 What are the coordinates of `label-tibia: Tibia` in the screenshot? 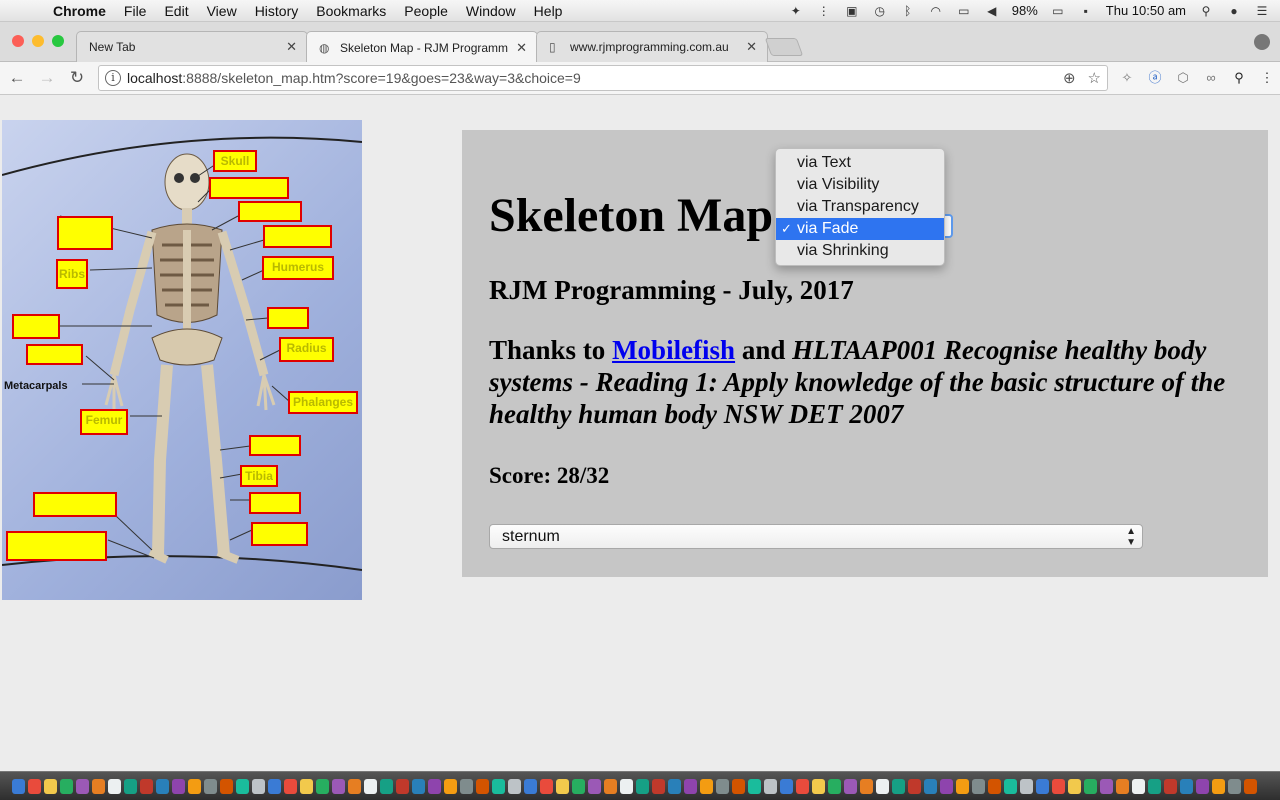 It's located at (259, 476).